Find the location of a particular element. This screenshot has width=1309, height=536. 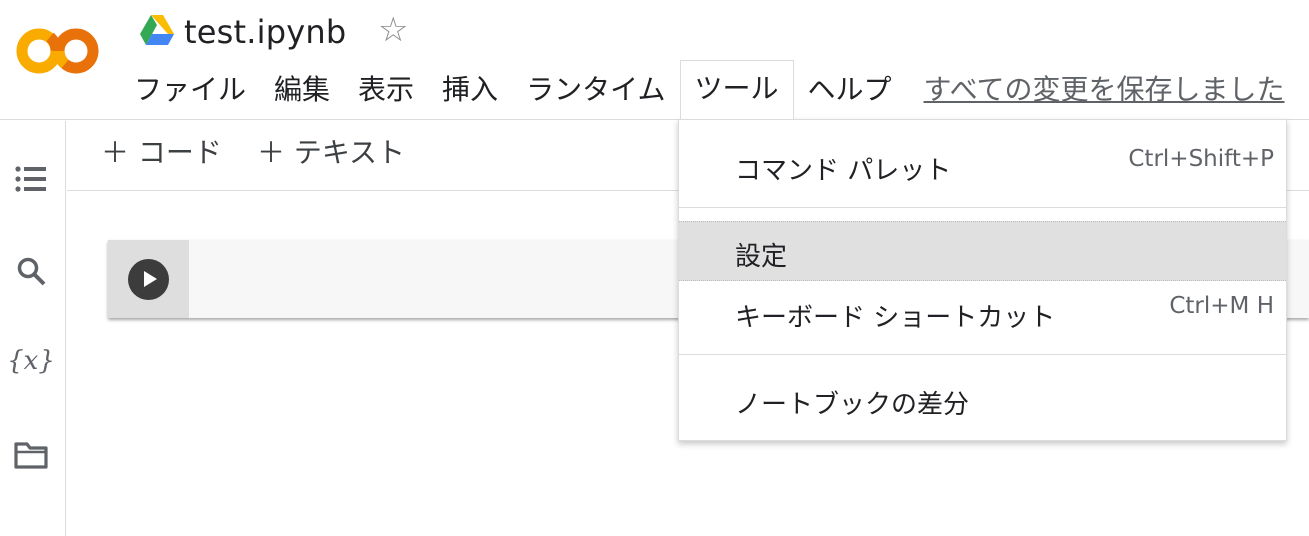

add-code-button: ＋ コード is located at coordinates (161, 153).